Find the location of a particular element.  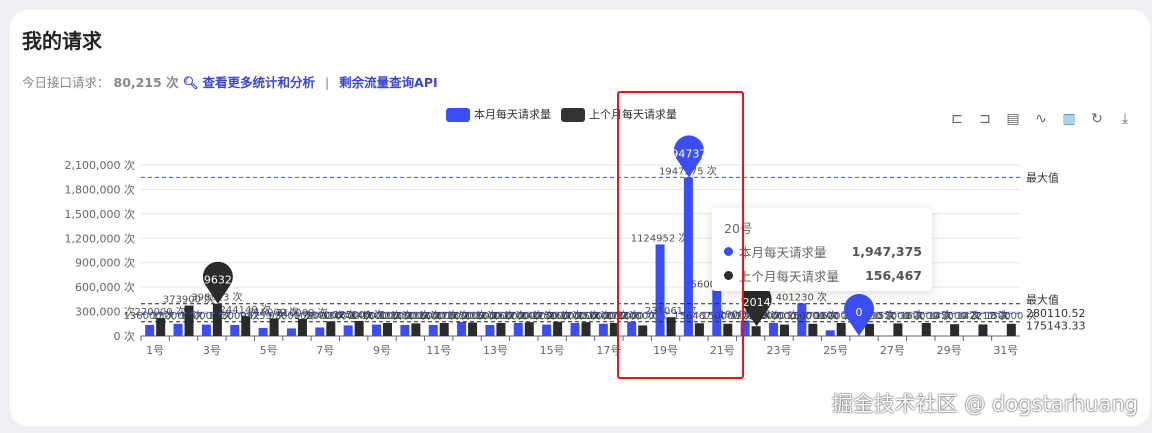

mark-line-label: 280110.52 is located at coordinates (1056, 313).